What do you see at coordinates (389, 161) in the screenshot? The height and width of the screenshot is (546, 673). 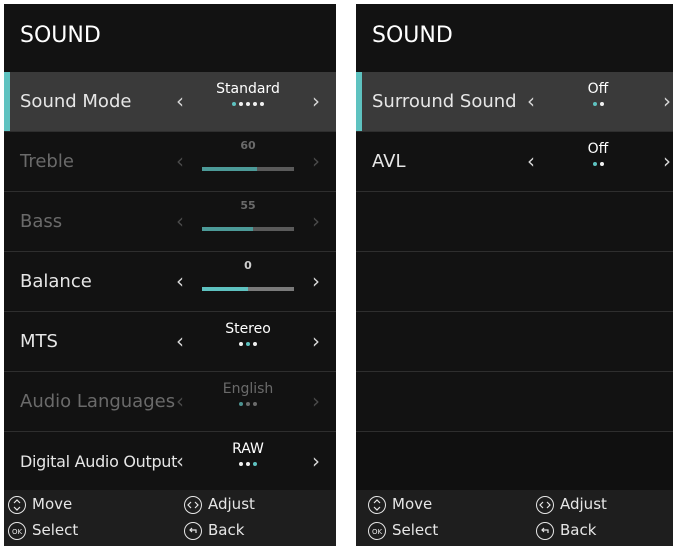 I see `row-label: AVL` at bounding box center [389, 161].